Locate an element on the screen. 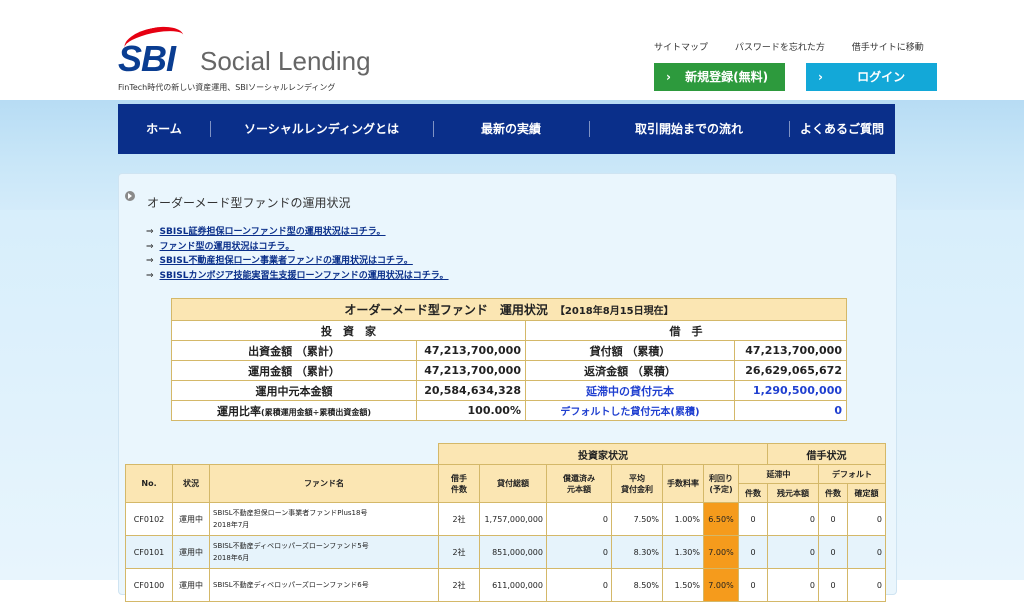  empty-cell is located at coordinates (282, 454).